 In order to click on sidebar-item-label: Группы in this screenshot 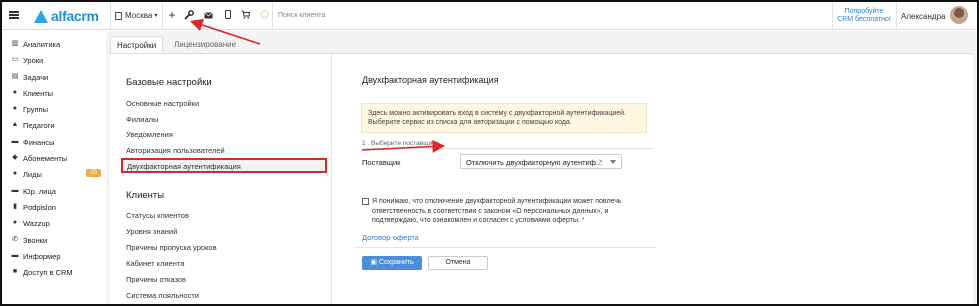, I will do `click(35, 109)`.